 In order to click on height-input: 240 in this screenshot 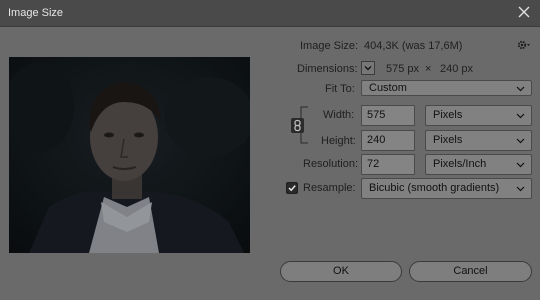, I will do `click(388, 140)`.